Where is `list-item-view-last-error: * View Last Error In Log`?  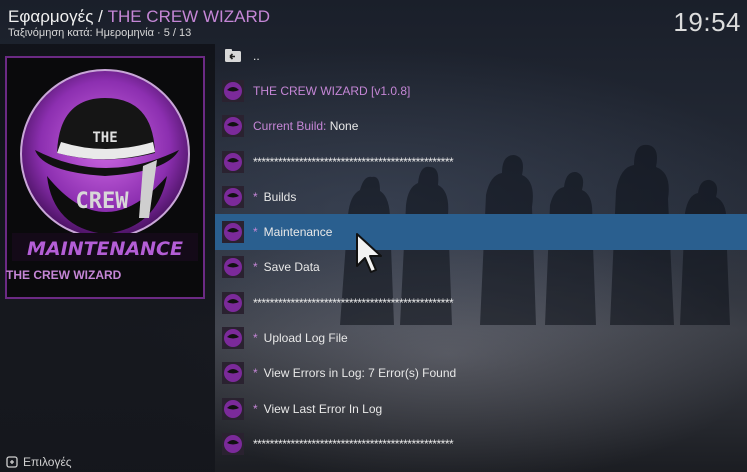
list-item-view-last-error: * View Last Error In Log is located at coordinates (481, 408).